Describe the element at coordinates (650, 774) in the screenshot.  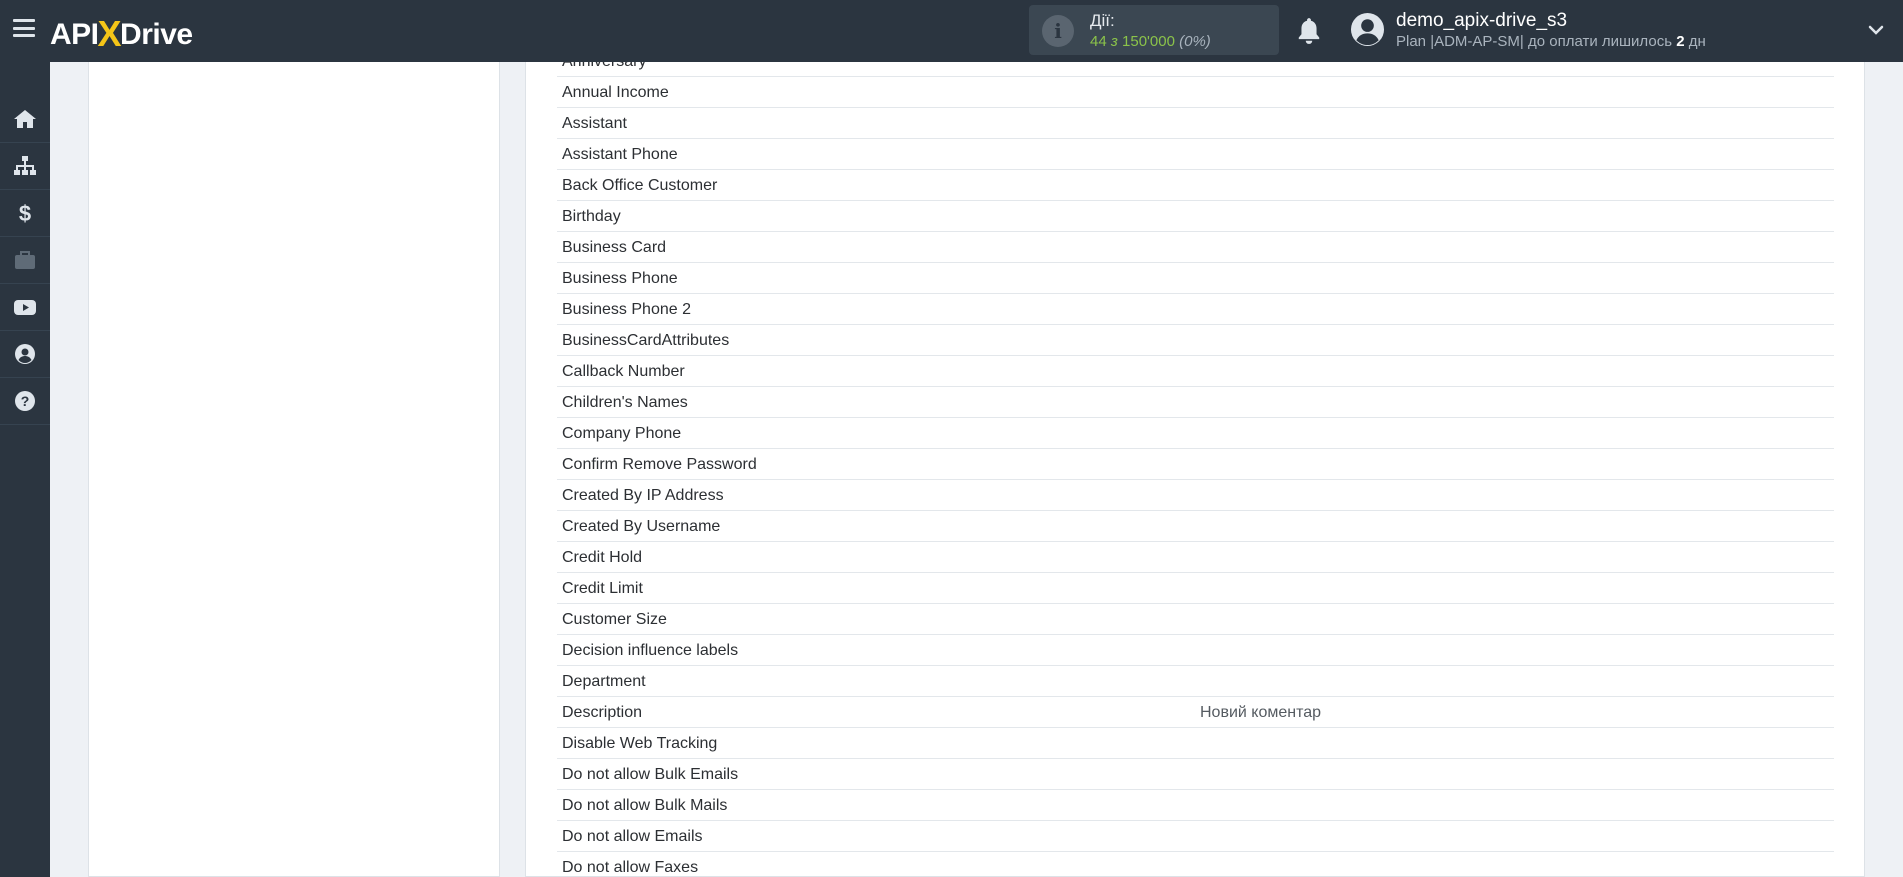
I see `field-name: Do not allow Bulk Emails` at that location.